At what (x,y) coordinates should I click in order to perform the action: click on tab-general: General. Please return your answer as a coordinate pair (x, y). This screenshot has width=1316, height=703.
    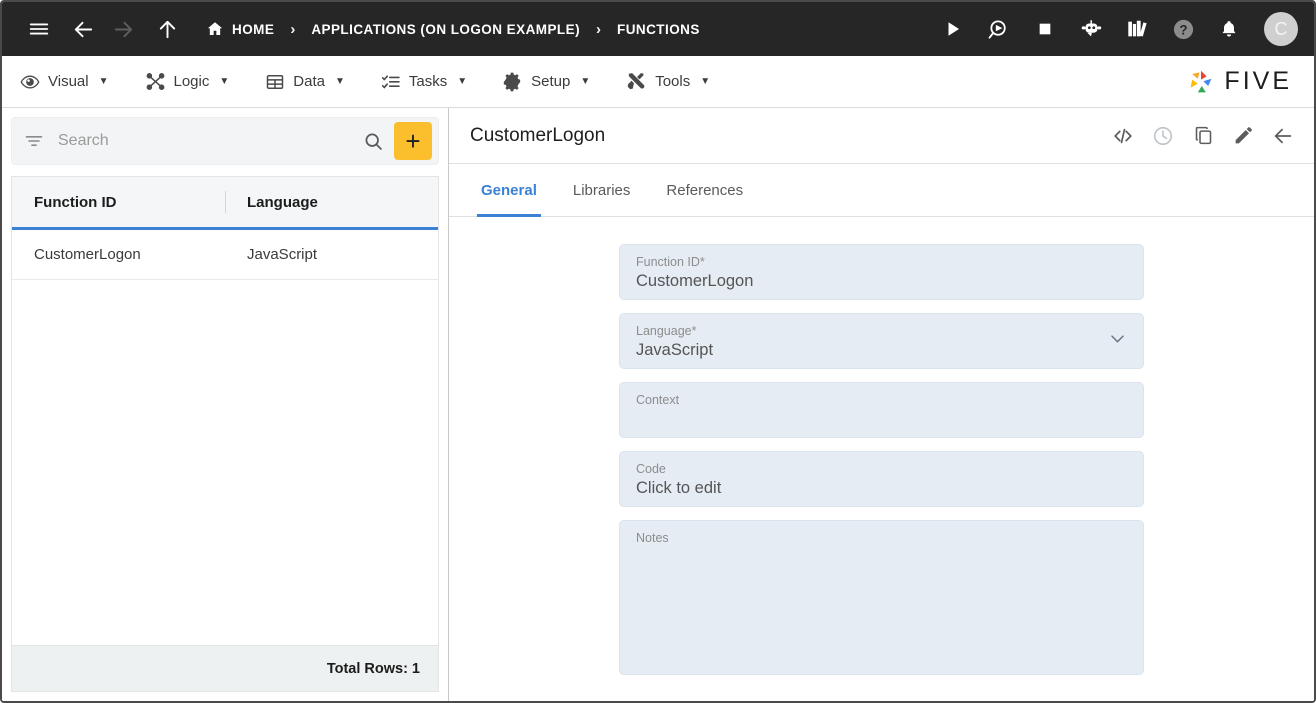
    Looking at the image, I should click on (509, 190).